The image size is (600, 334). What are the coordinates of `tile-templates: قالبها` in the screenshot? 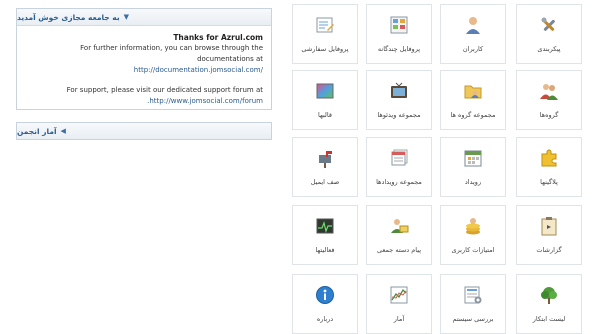 It's located at (325, 100).